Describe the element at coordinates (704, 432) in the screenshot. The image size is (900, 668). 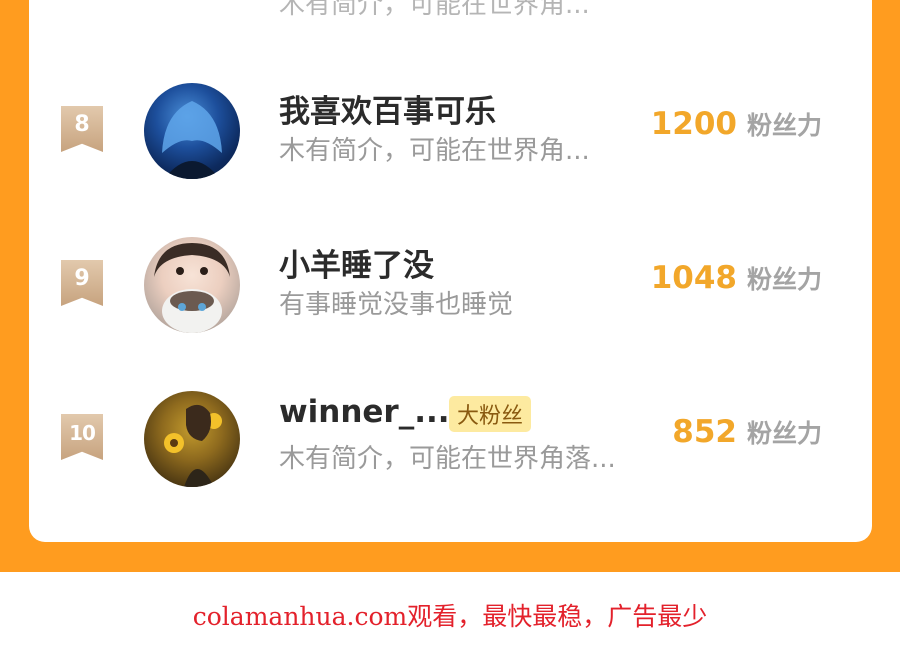
I see `fan-score-value: 852` at that location.